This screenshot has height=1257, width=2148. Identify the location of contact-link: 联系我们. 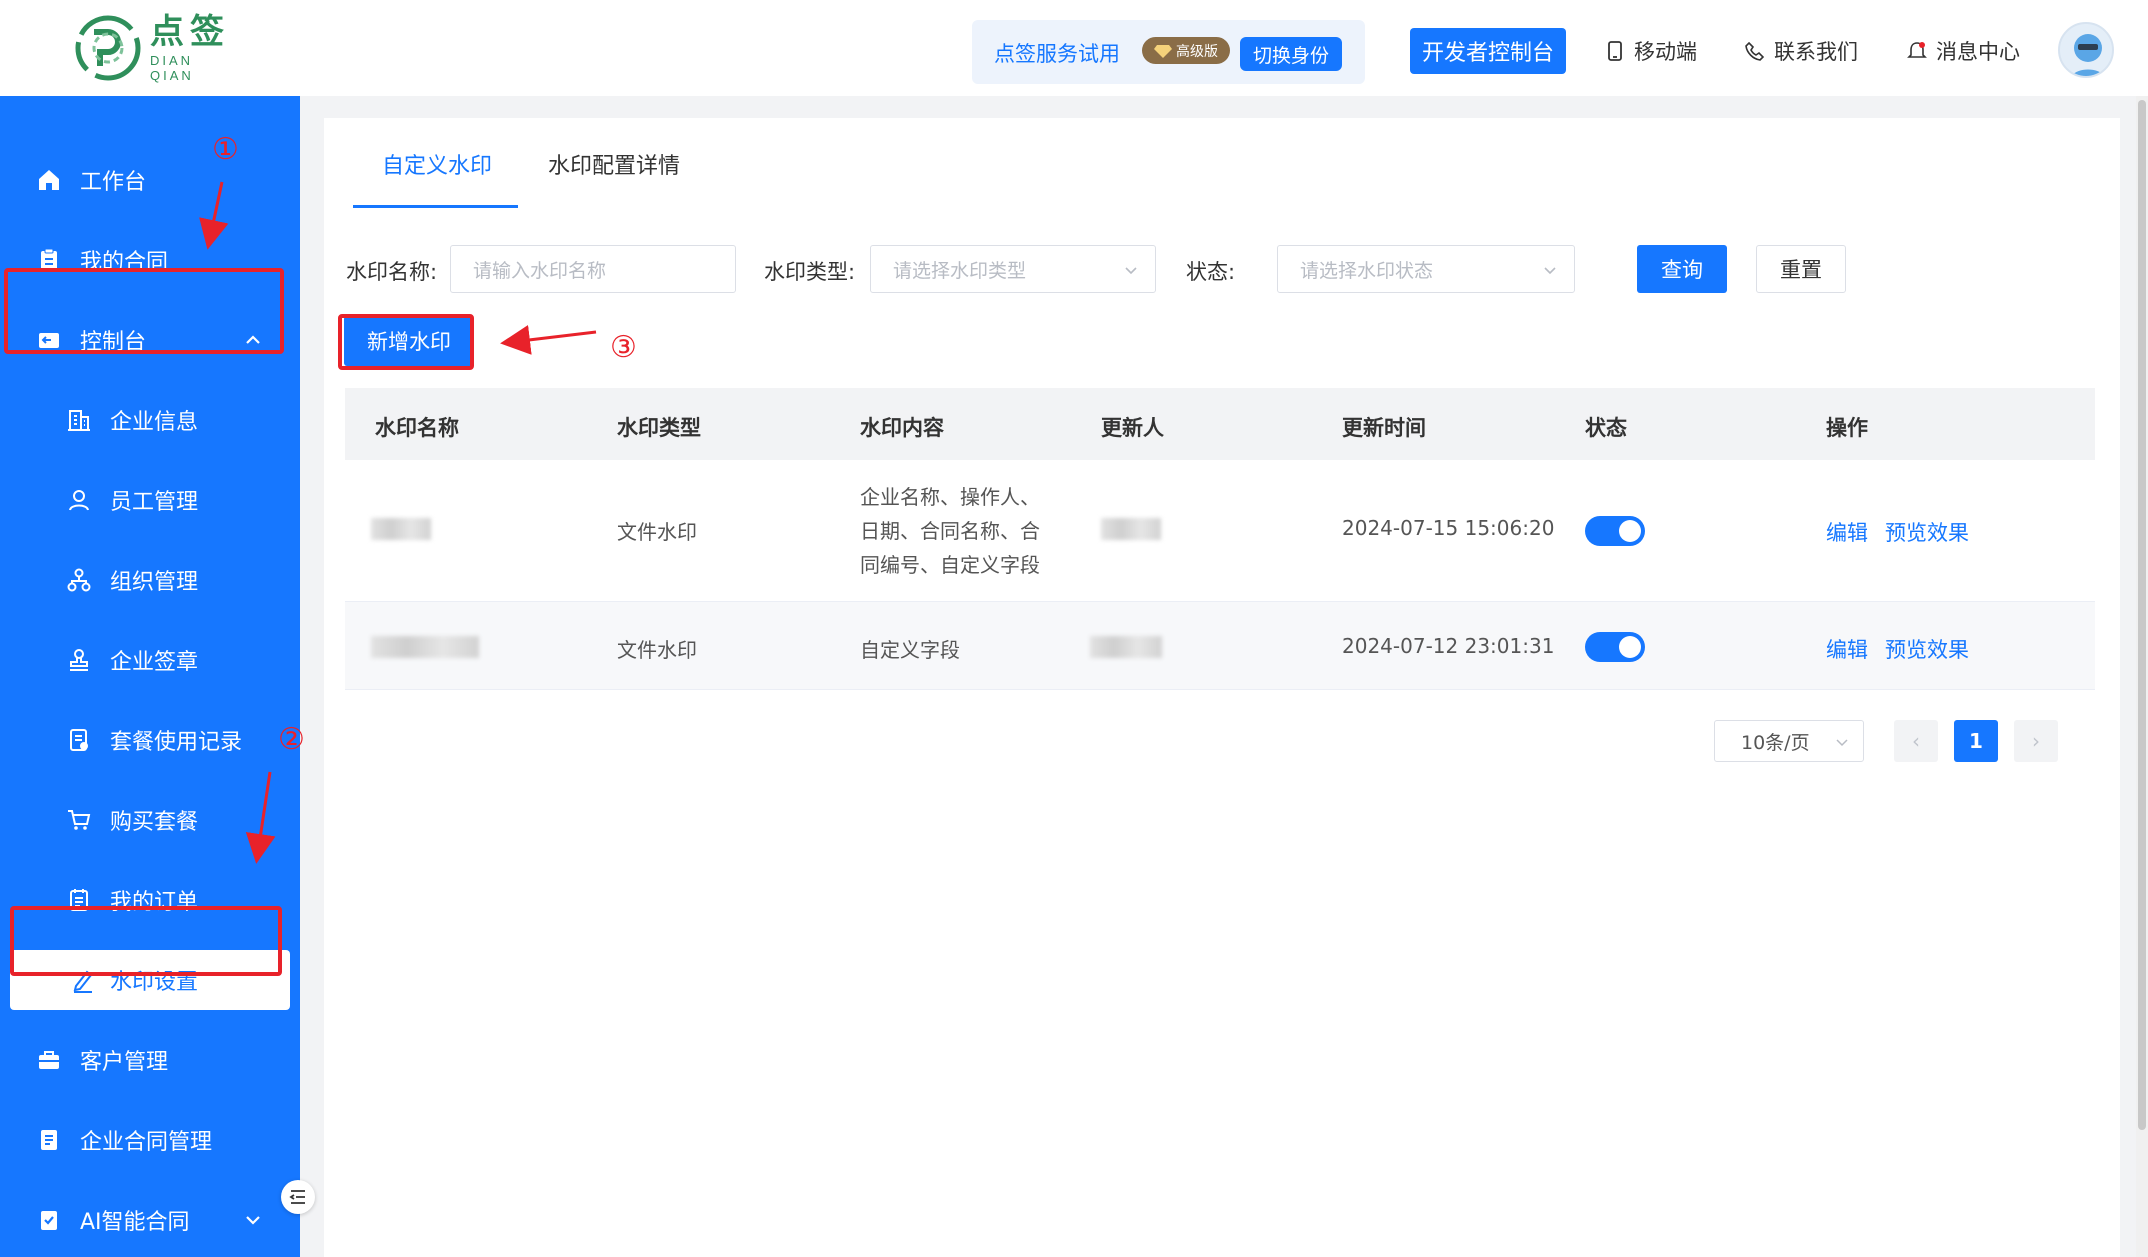
(1801, 51).